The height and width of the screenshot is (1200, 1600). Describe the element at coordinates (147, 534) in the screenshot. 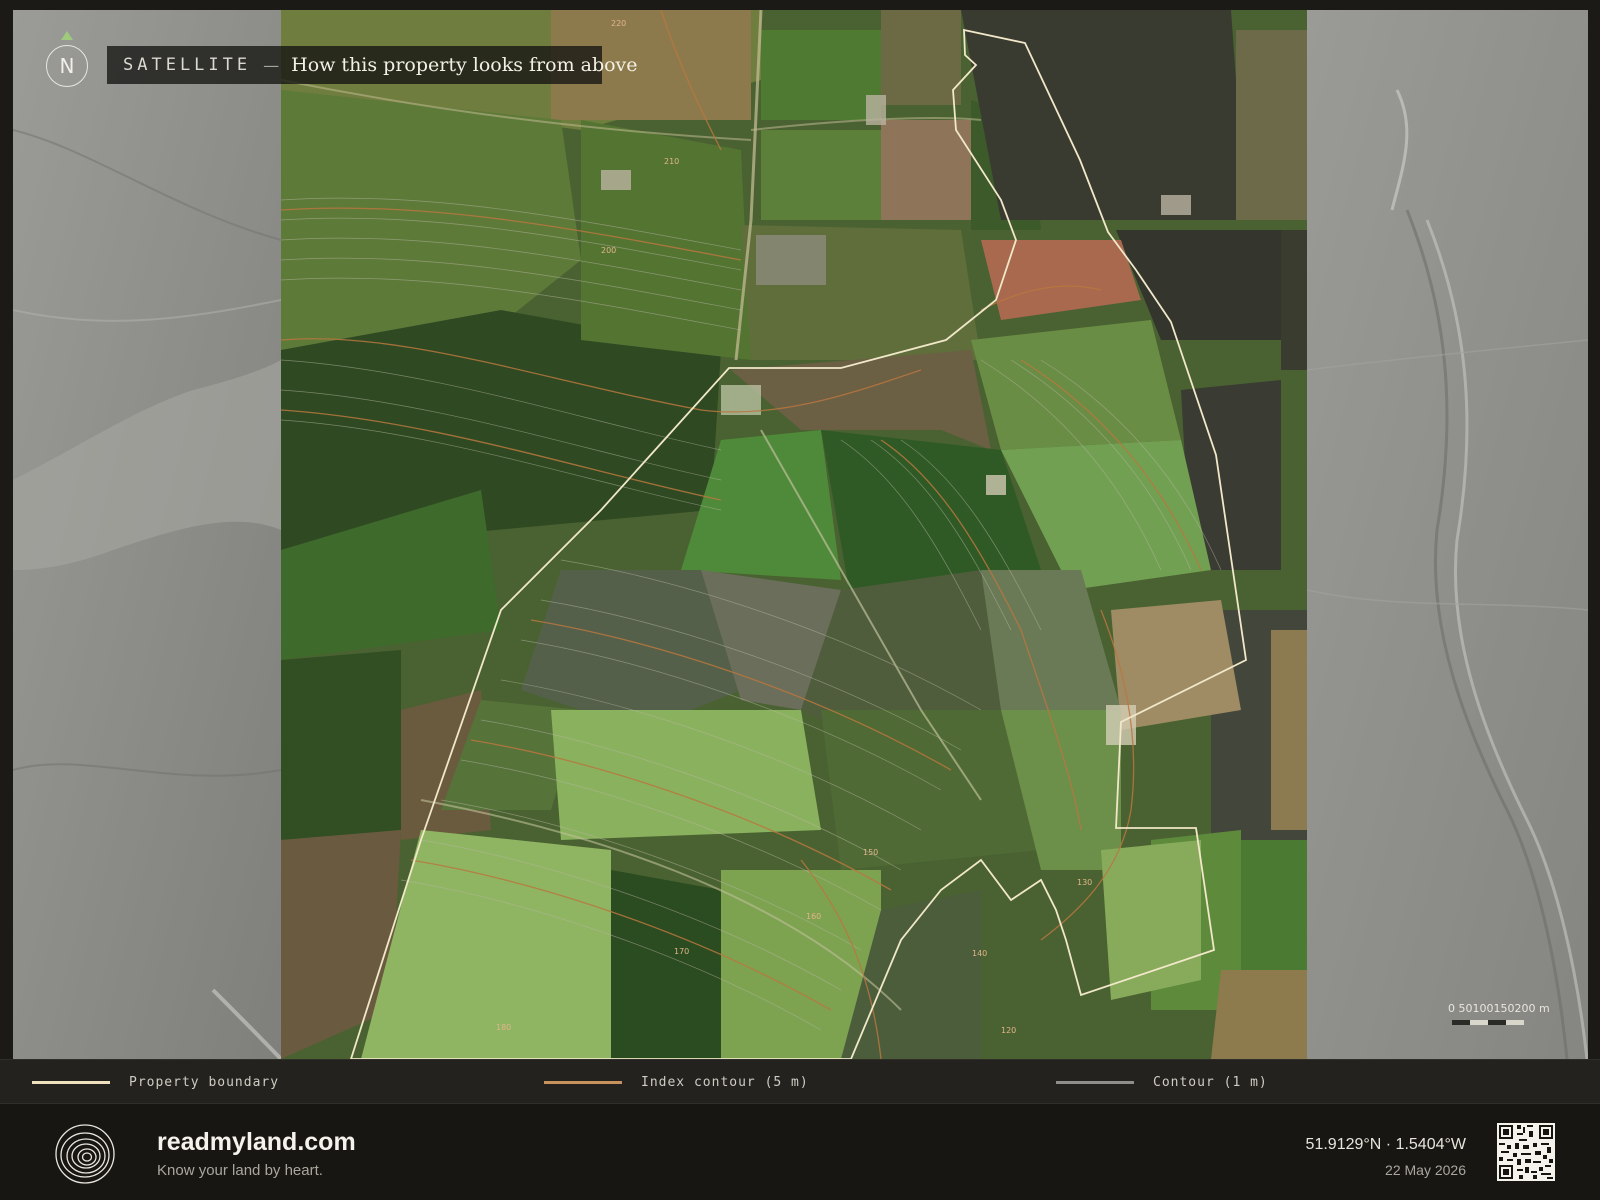

I see `hillshade-left` at that location.